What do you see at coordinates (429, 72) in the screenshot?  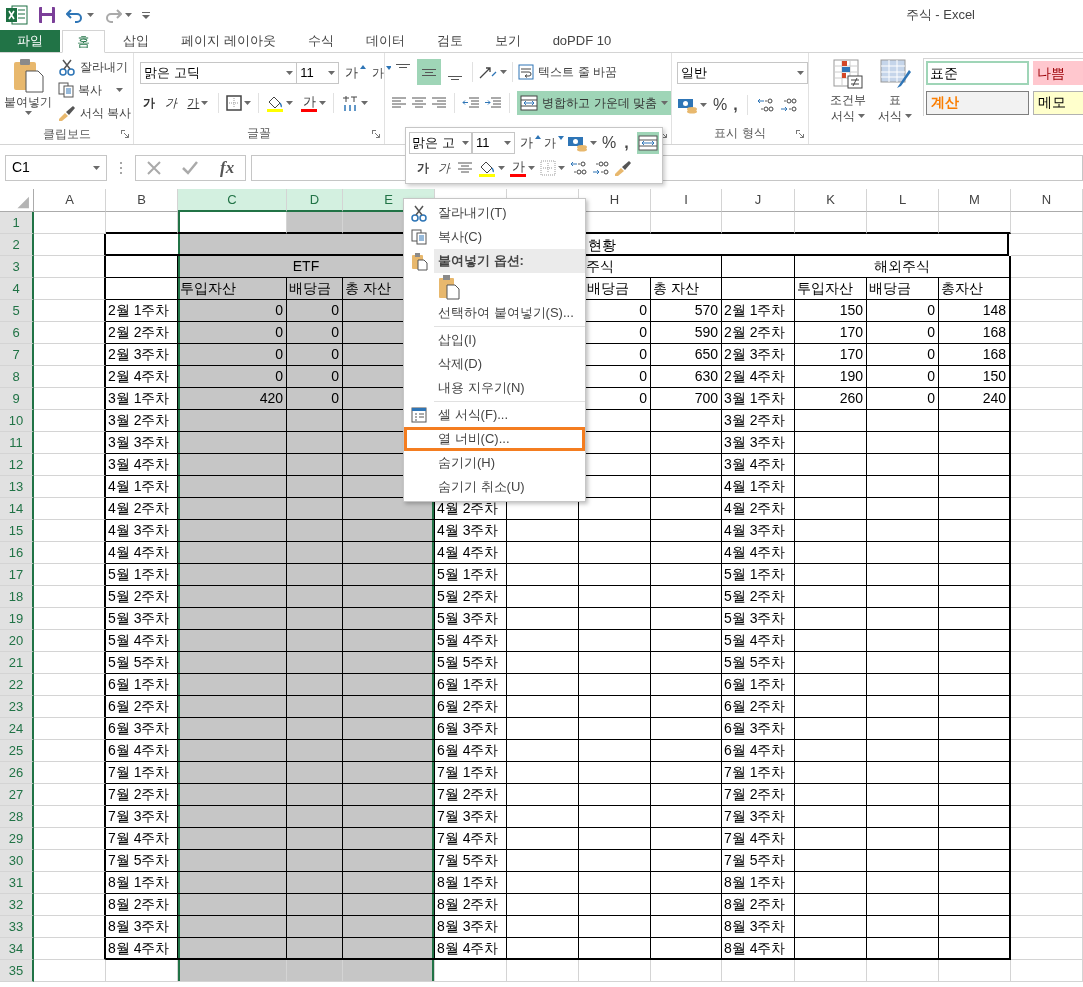 I see `align-middle-button` at bounding box center [429, 72].